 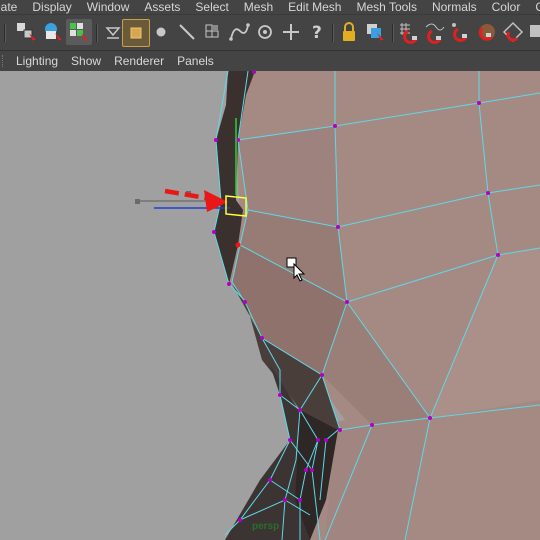 I want to click on menu-item-window: Window, so click(x=109, y=7).